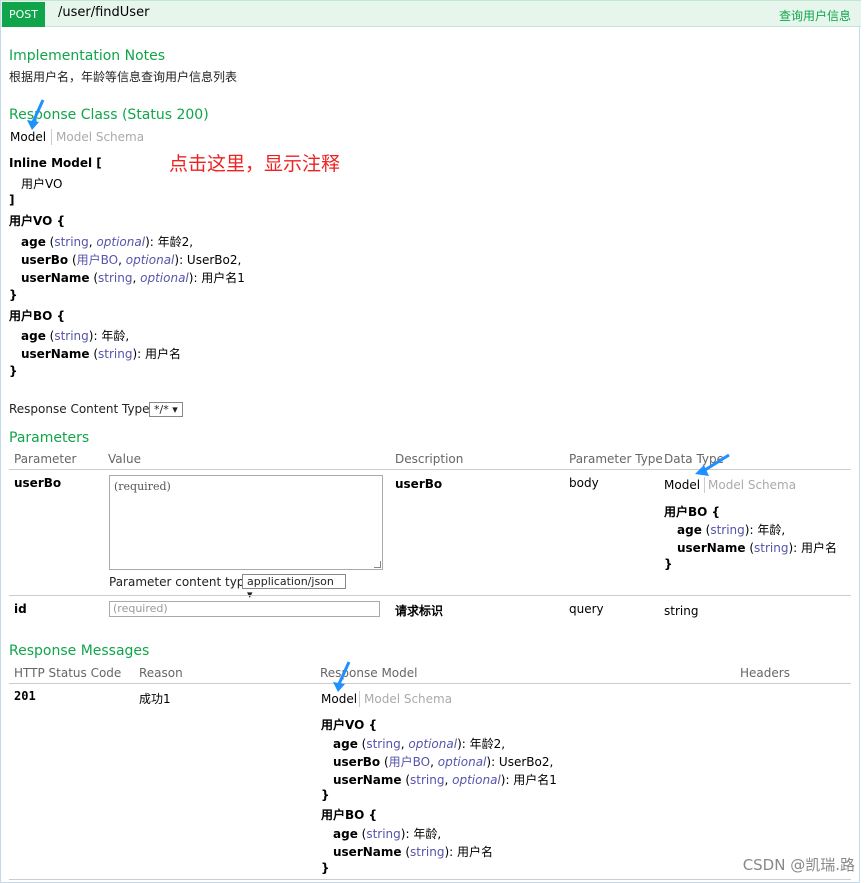  What do you see at coordinates (349, 815) in the screenshot?
I see `resp-bo-open: 用户BO {` at bounding box center [349, 815].